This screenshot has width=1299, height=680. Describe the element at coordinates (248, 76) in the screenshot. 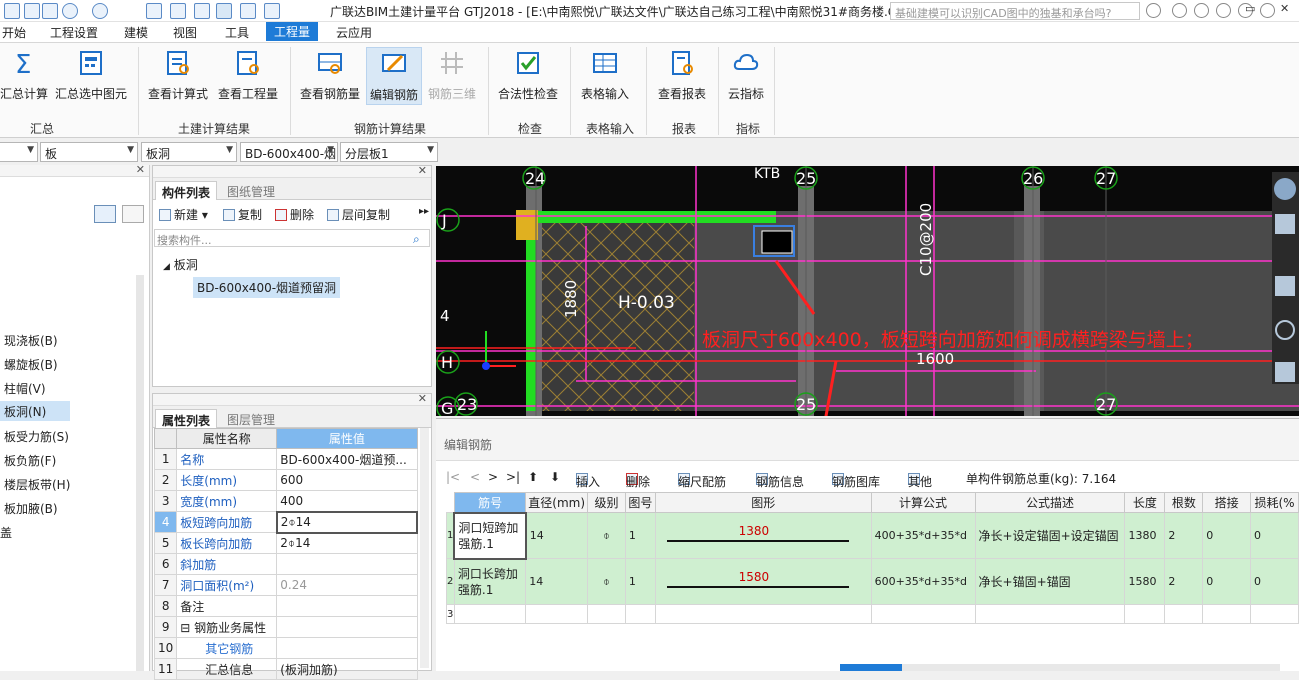

I see `view-quantity-button: 查看工程量` at that location.